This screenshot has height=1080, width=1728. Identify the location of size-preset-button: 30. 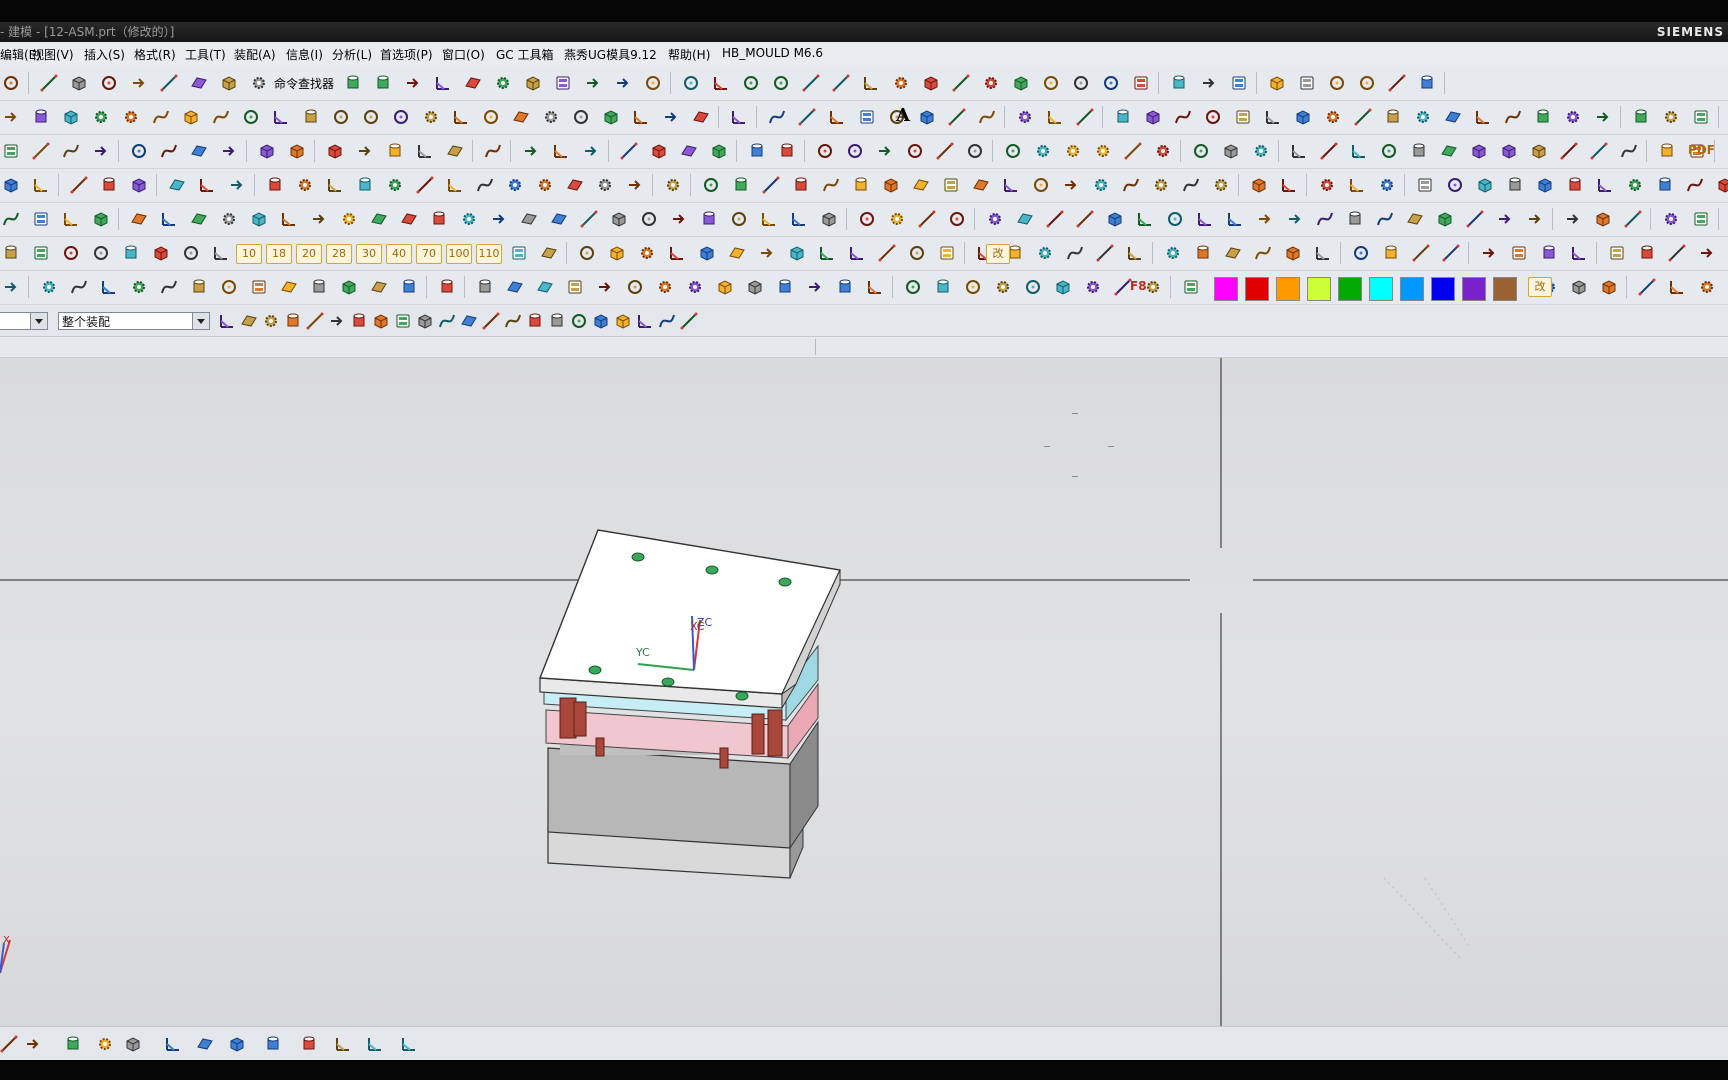
(369, 254).